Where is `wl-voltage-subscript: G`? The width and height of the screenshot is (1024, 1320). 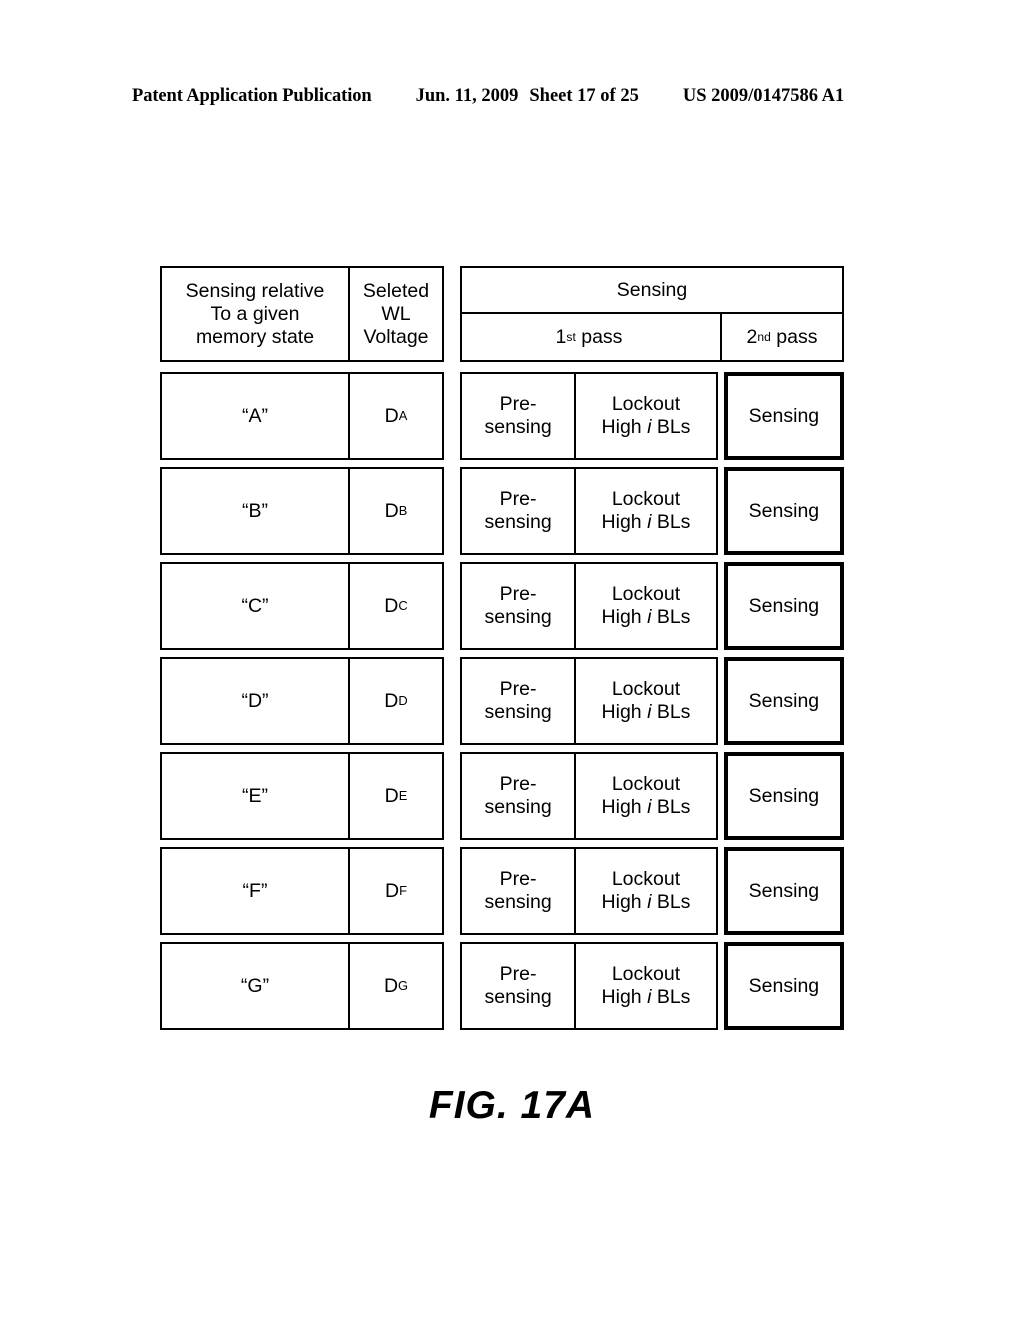
wl-voltage-subscript: G is located at coordinates (403, 986).